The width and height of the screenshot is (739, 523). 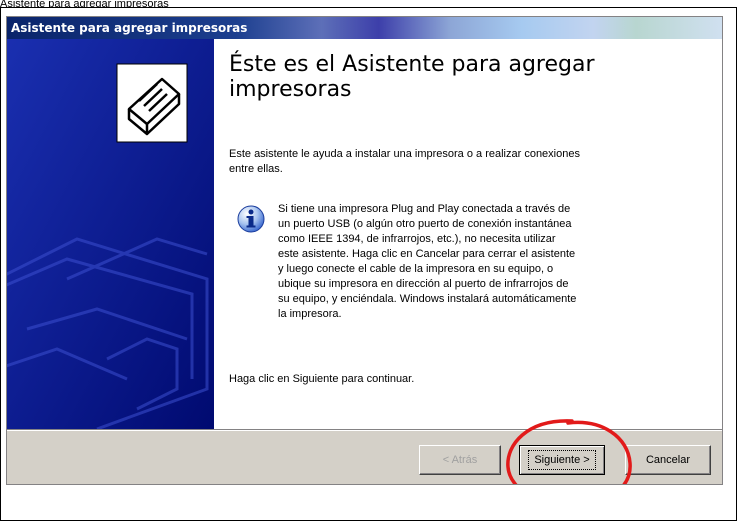 What do you see at coordinates (668, 460) in the screenshot?
I see `cancel-button: Cancelar` at bounding box center [668, 460].